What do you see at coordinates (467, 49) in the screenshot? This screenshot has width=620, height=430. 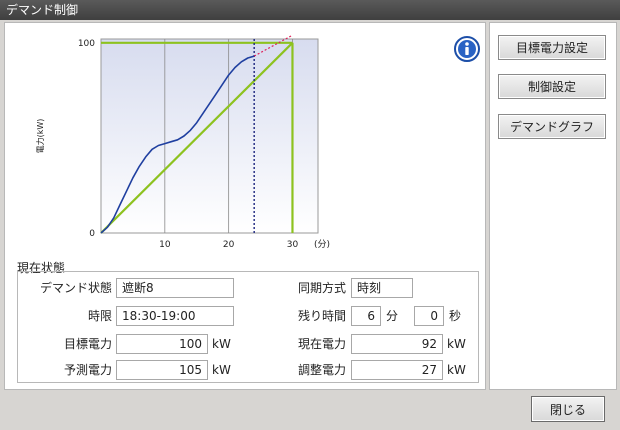 I see `info-icon` at bounding box center [467, 49].